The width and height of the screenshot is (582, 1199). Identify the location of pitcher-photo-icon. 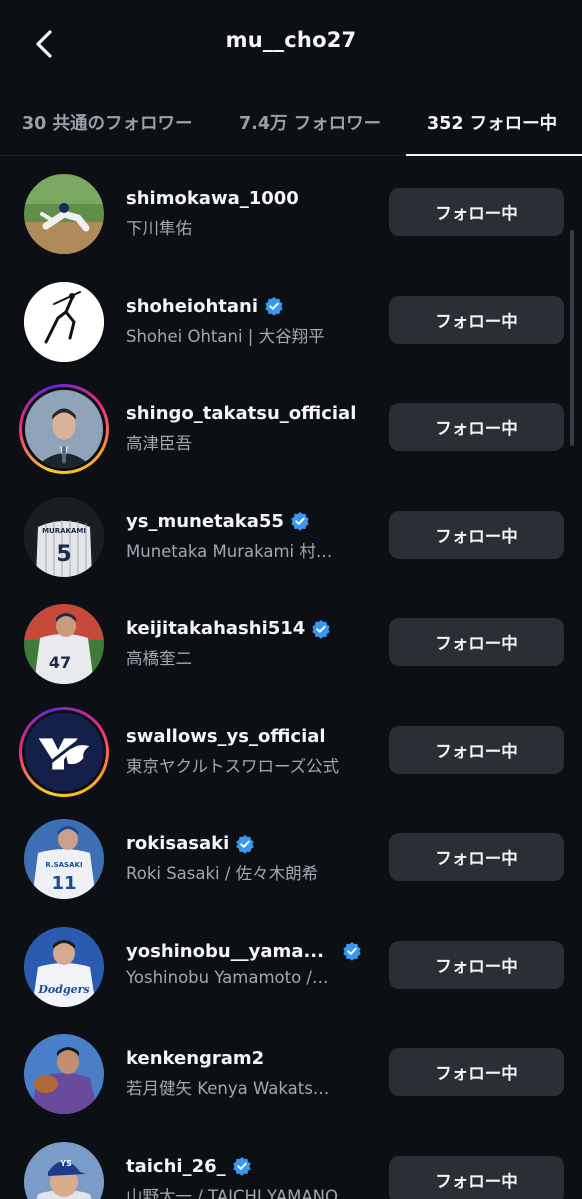
(64, 214).